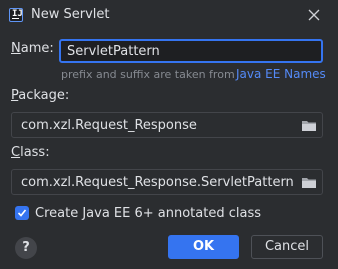 This screenshot has width=338, height=269. What do you see at coordinates (26, 248) in the screenshot?
I see `help-button: ?` at bounding box center [26, 248].